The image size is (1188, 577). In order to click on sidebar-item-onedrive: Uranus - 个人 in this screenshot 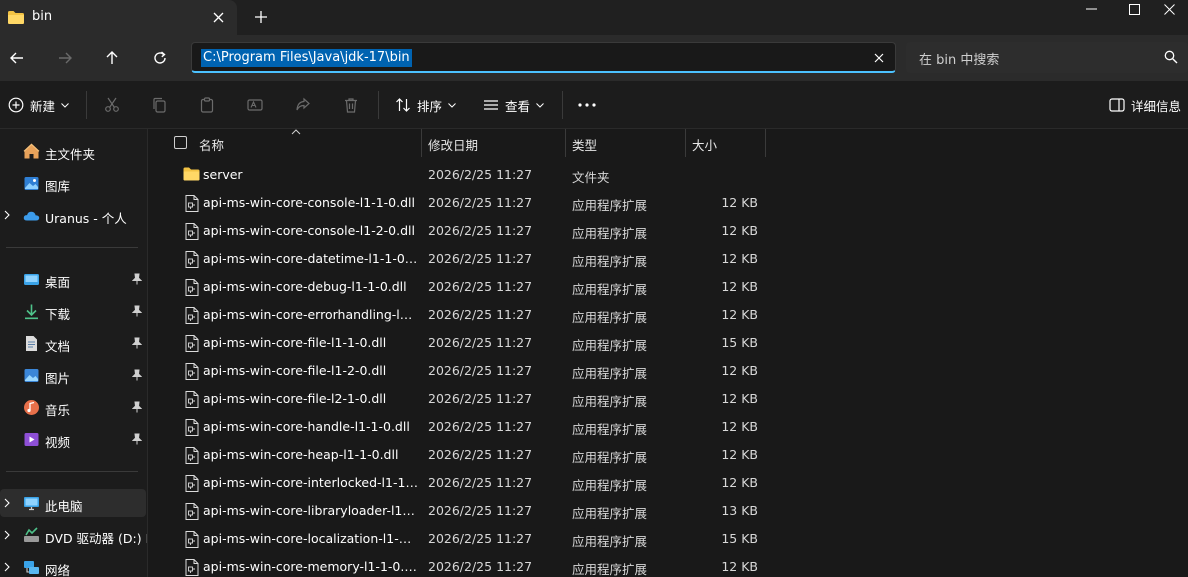, I will do `click(73, 215)`.